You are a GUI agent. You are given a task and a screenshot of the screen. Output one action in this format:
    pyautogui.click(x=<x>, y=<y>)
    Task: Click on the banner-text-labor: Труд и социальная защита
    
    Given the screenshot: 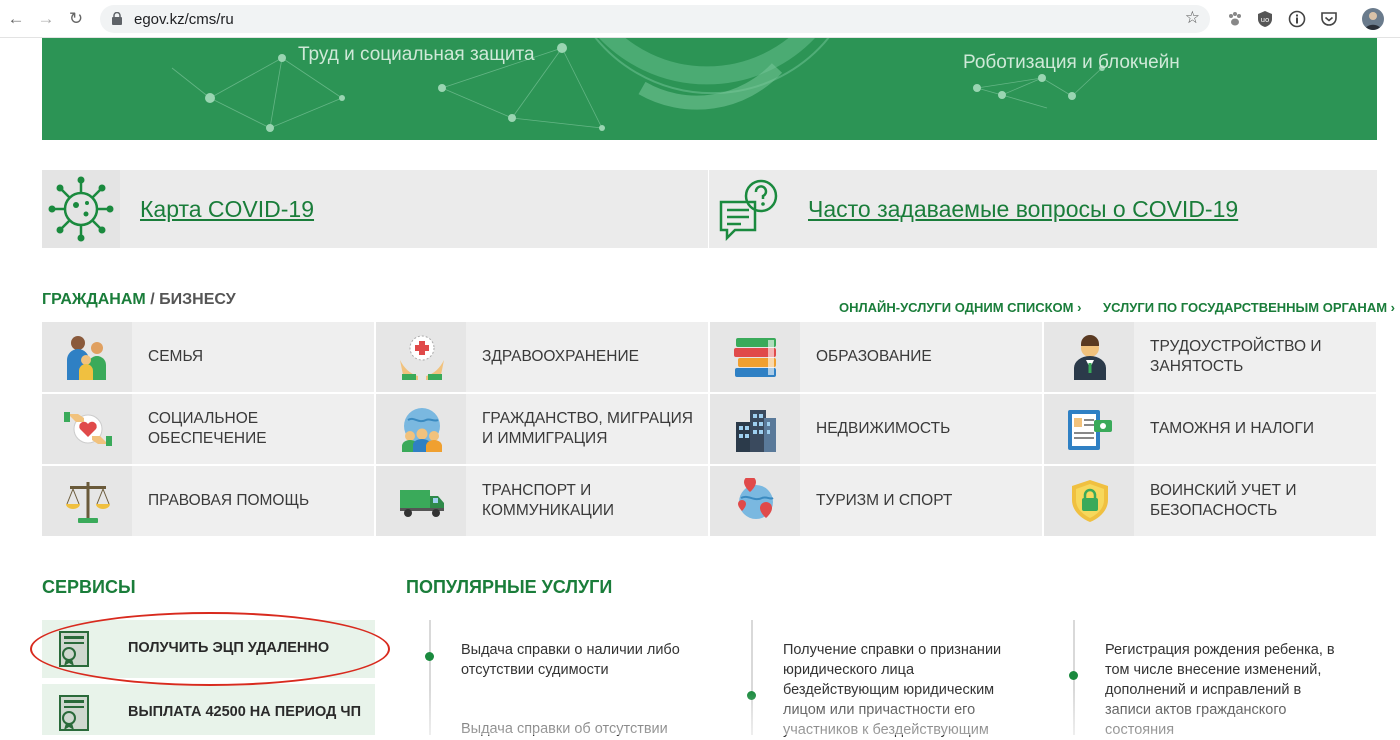 What is the action you would take?
    pyautogui.click(x=416, y=55)
    